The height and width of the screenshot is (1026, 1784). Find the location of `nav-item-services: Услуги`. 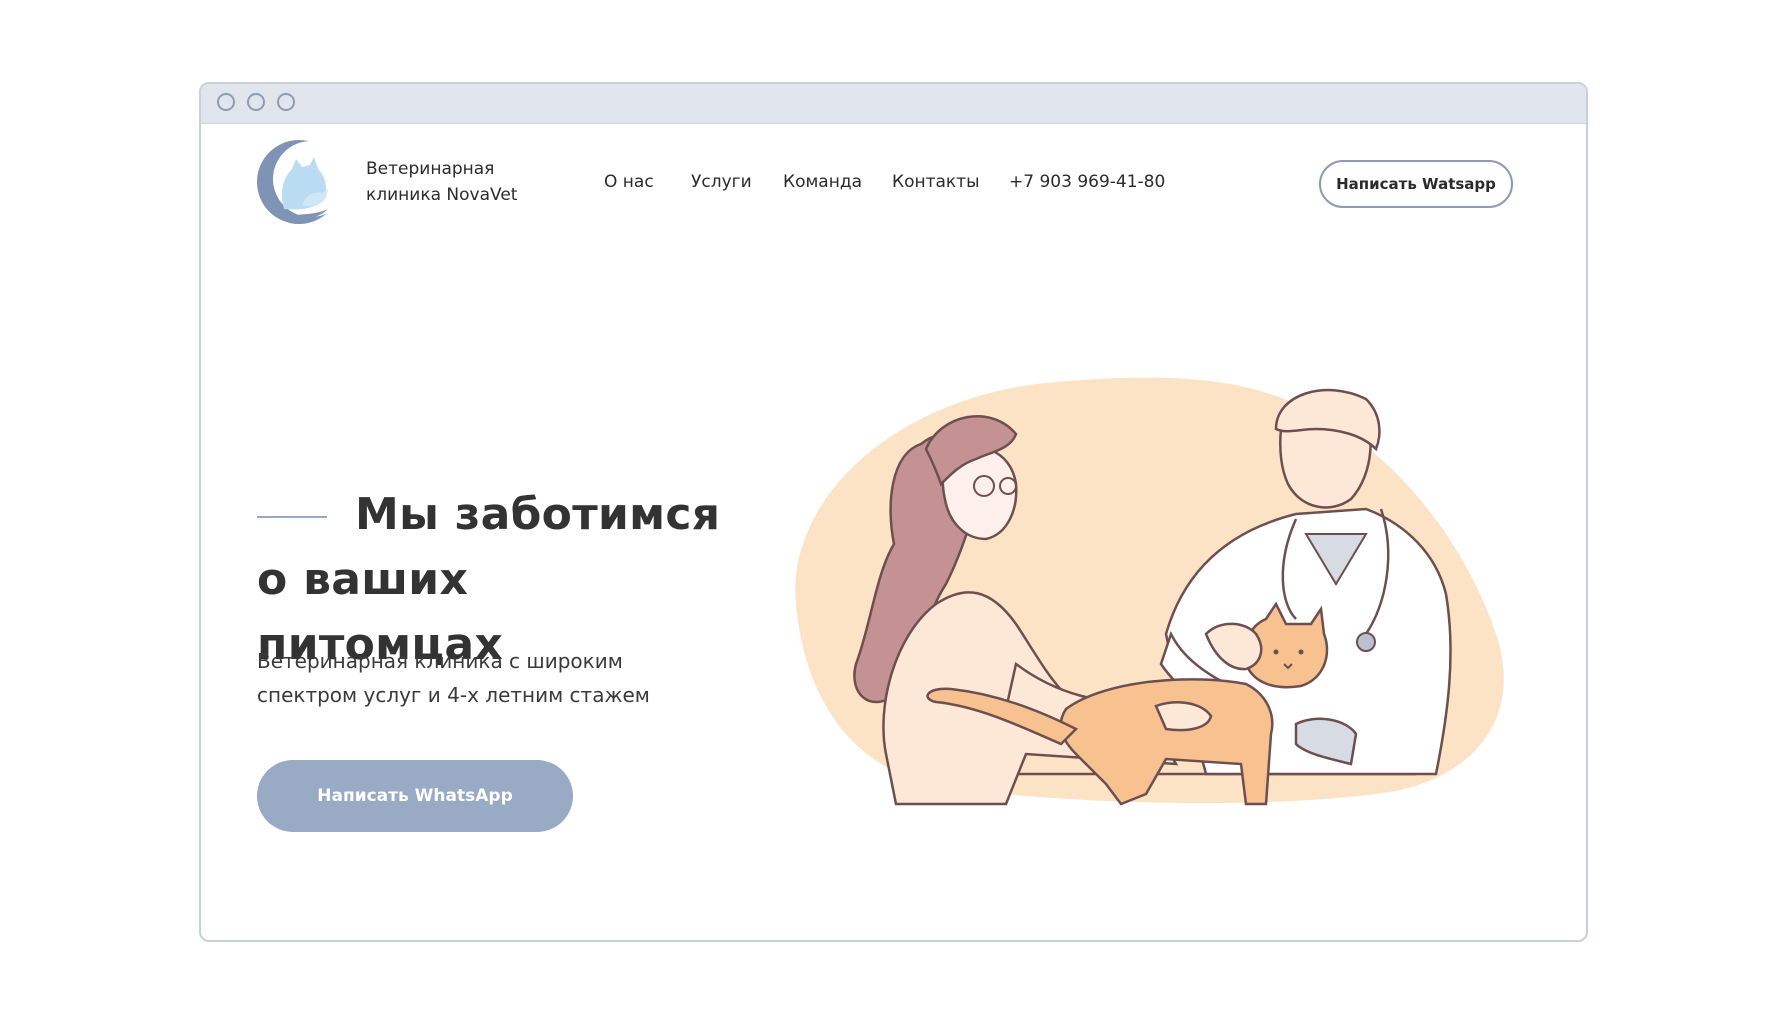

nav-item-services: Услуги is located at coordinates (721, 182).